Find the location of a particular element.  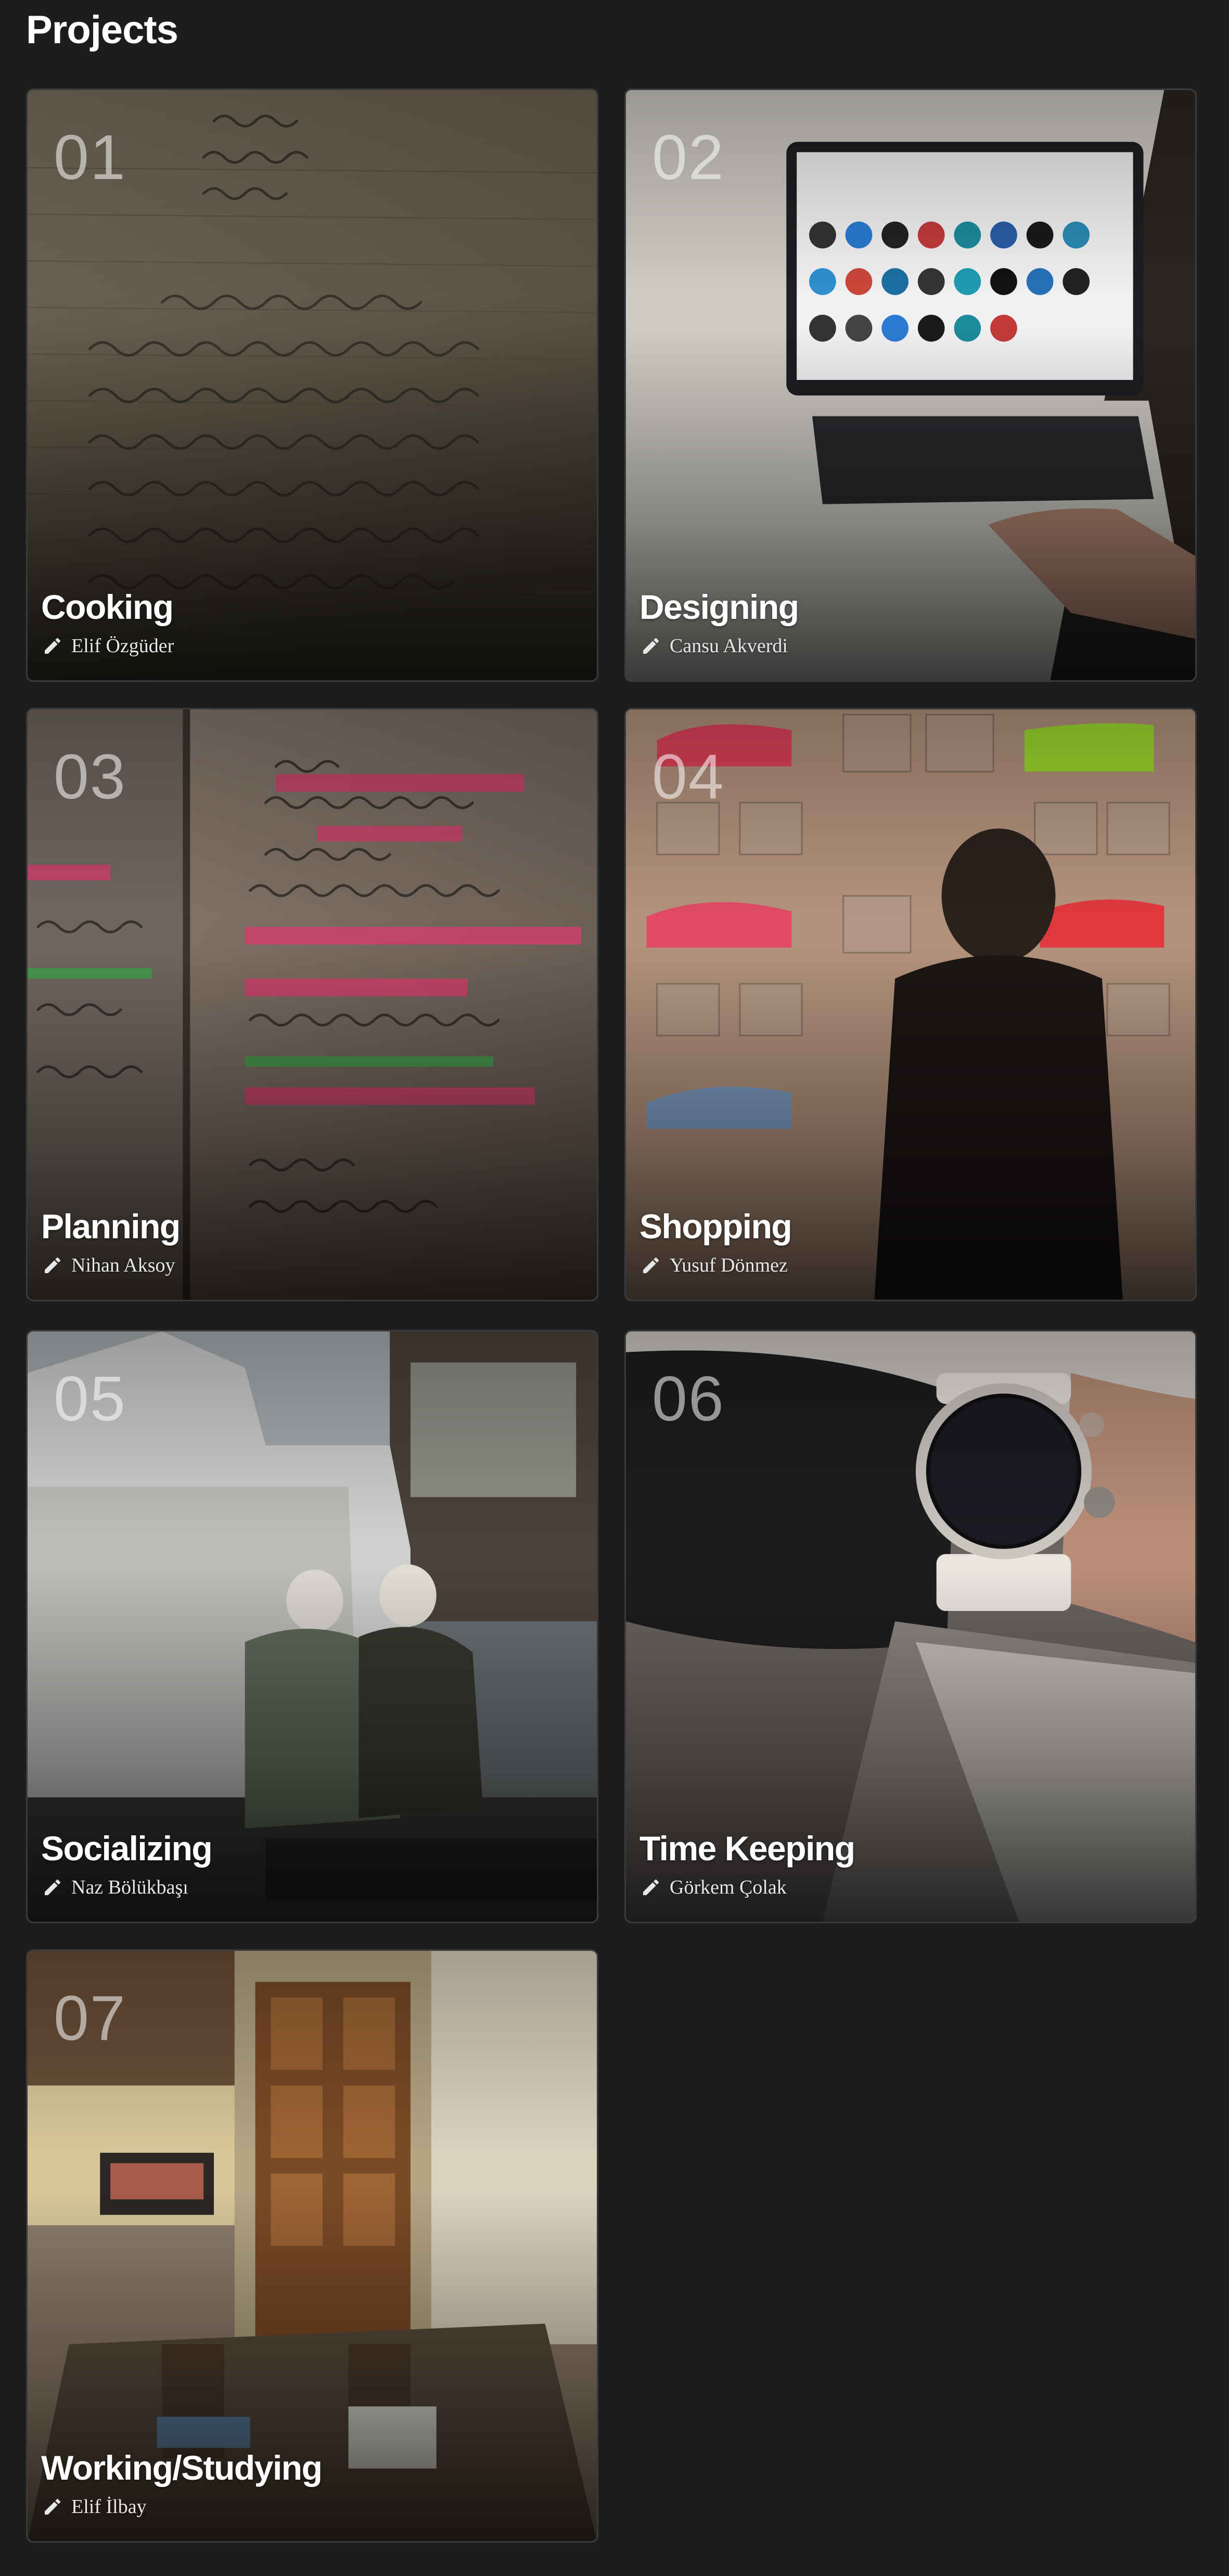

project-number: 05 is located at coordinates (90, 1398).